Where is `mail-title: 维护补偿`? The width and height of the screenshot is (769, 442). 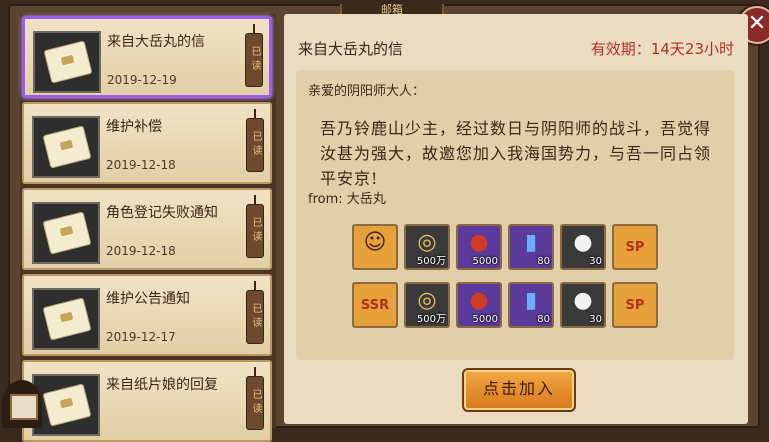 mail-title: 维护补偿 is located at coordinates (134, 127).